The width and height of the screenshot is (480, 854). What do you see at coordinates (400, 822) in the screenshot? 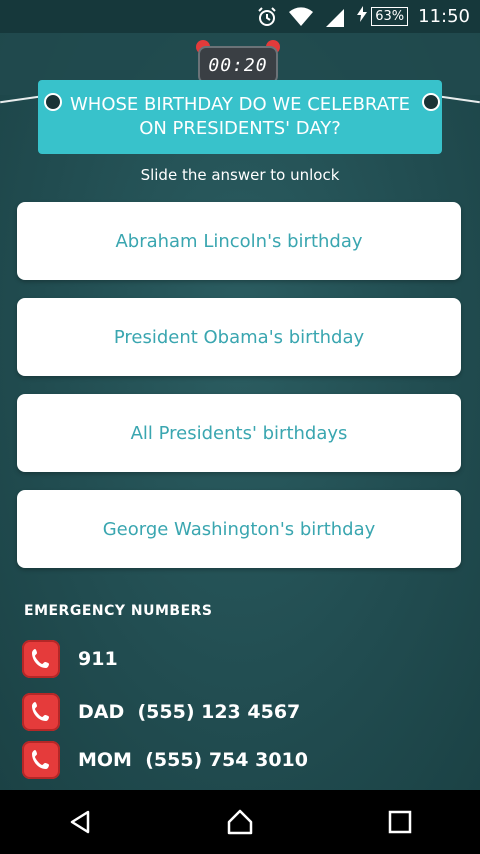
I see `recents-icon` at bounding box center [400, 822].